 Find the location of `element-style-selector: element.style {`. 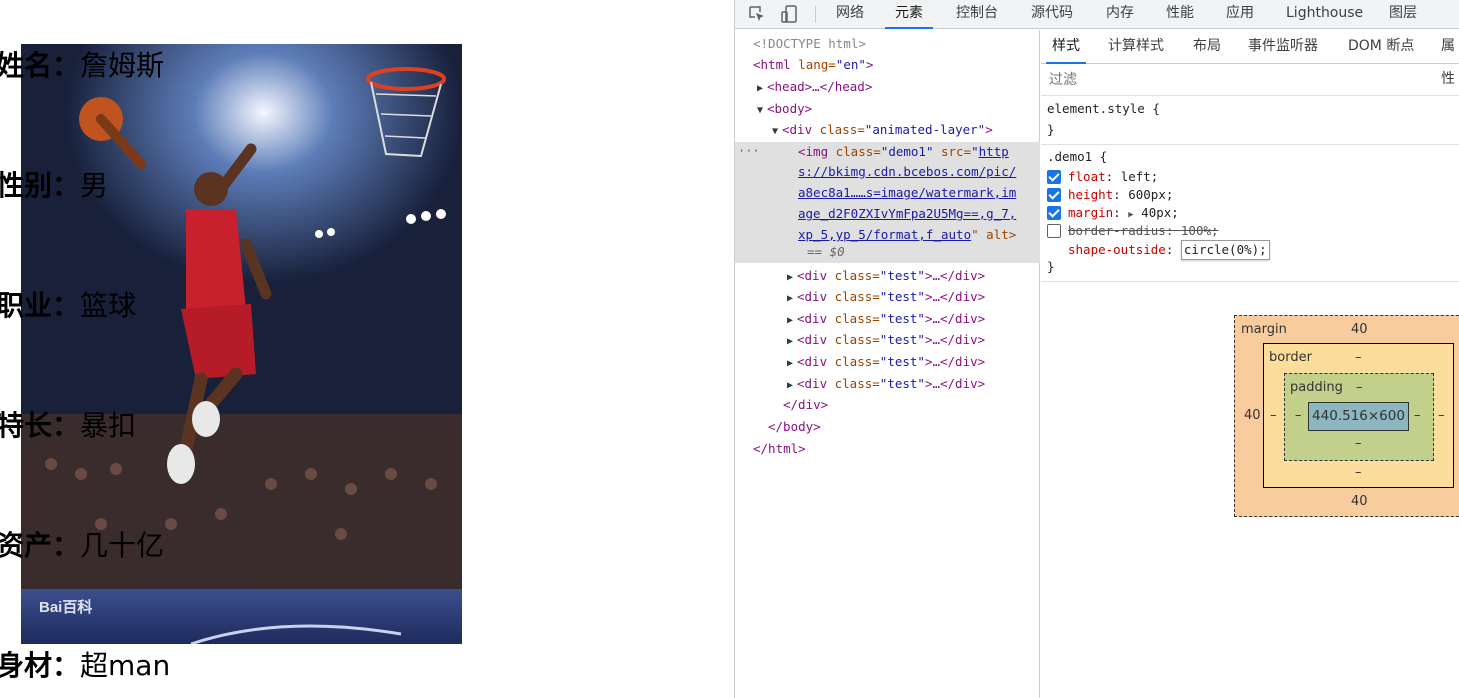

element-style-selector: element.style { is located at coordinates (1103, 109).